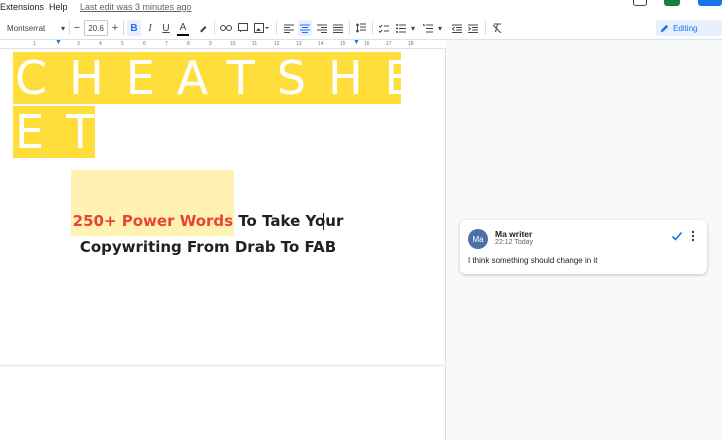 The width and height of the screenshot is (722, 440). What do you see at coordinates (367, 44) in the screenshot?
I see `ruler-tick: 16` at bounding box center [367, 44].